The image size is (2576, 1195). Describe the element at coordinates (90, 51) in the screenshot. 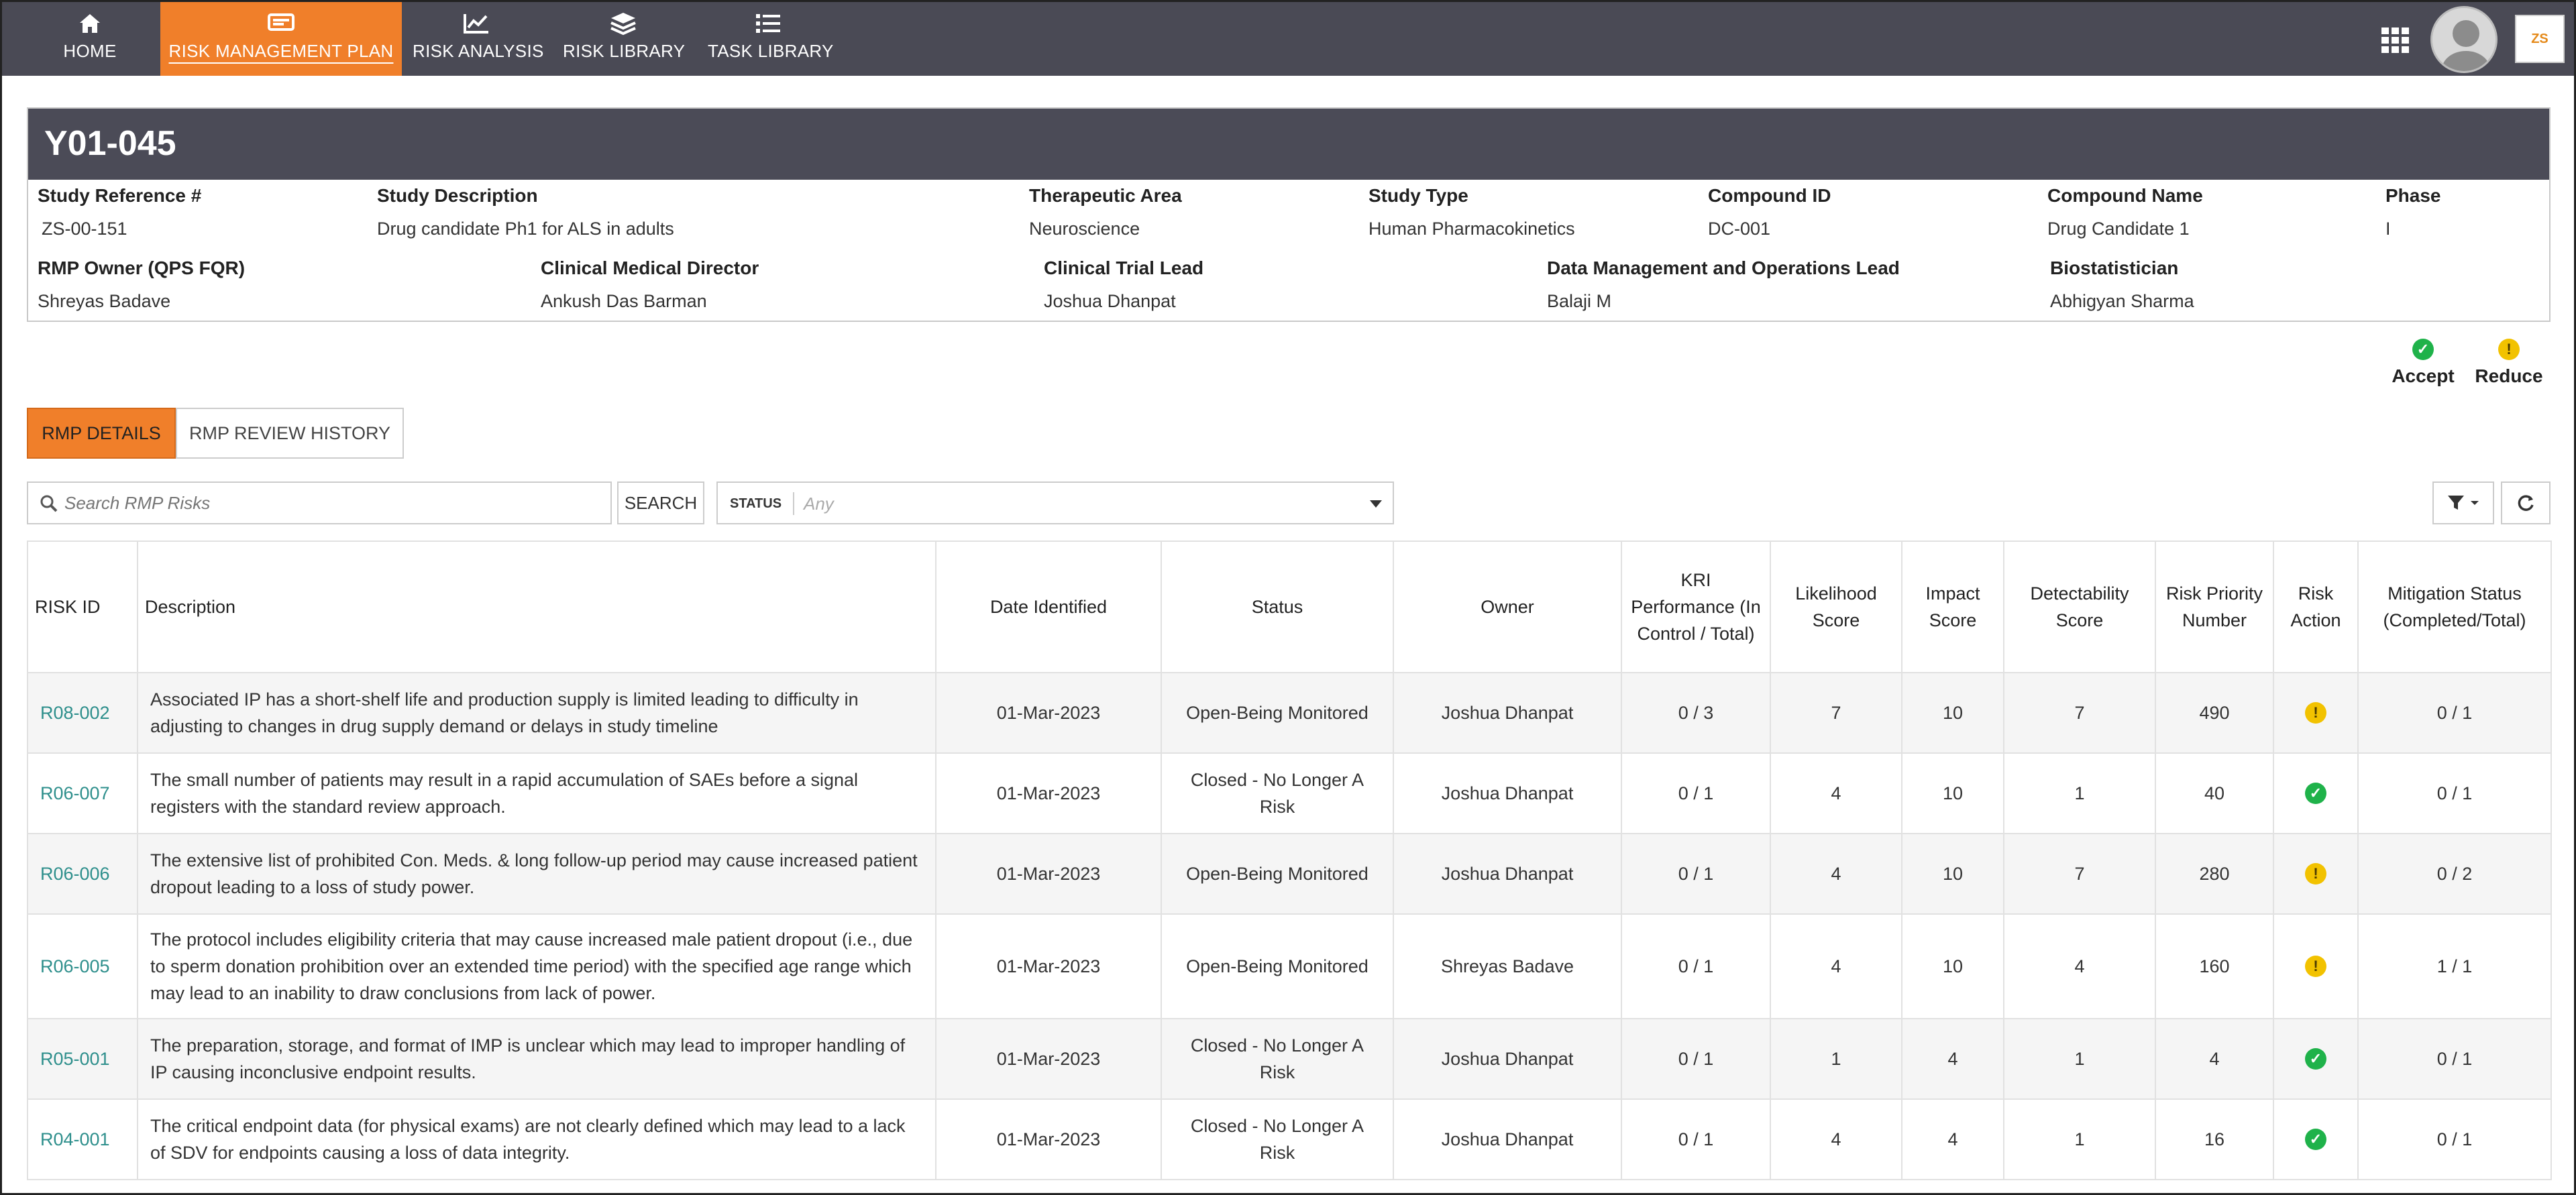

I see `nav-label: HOME` at that location.